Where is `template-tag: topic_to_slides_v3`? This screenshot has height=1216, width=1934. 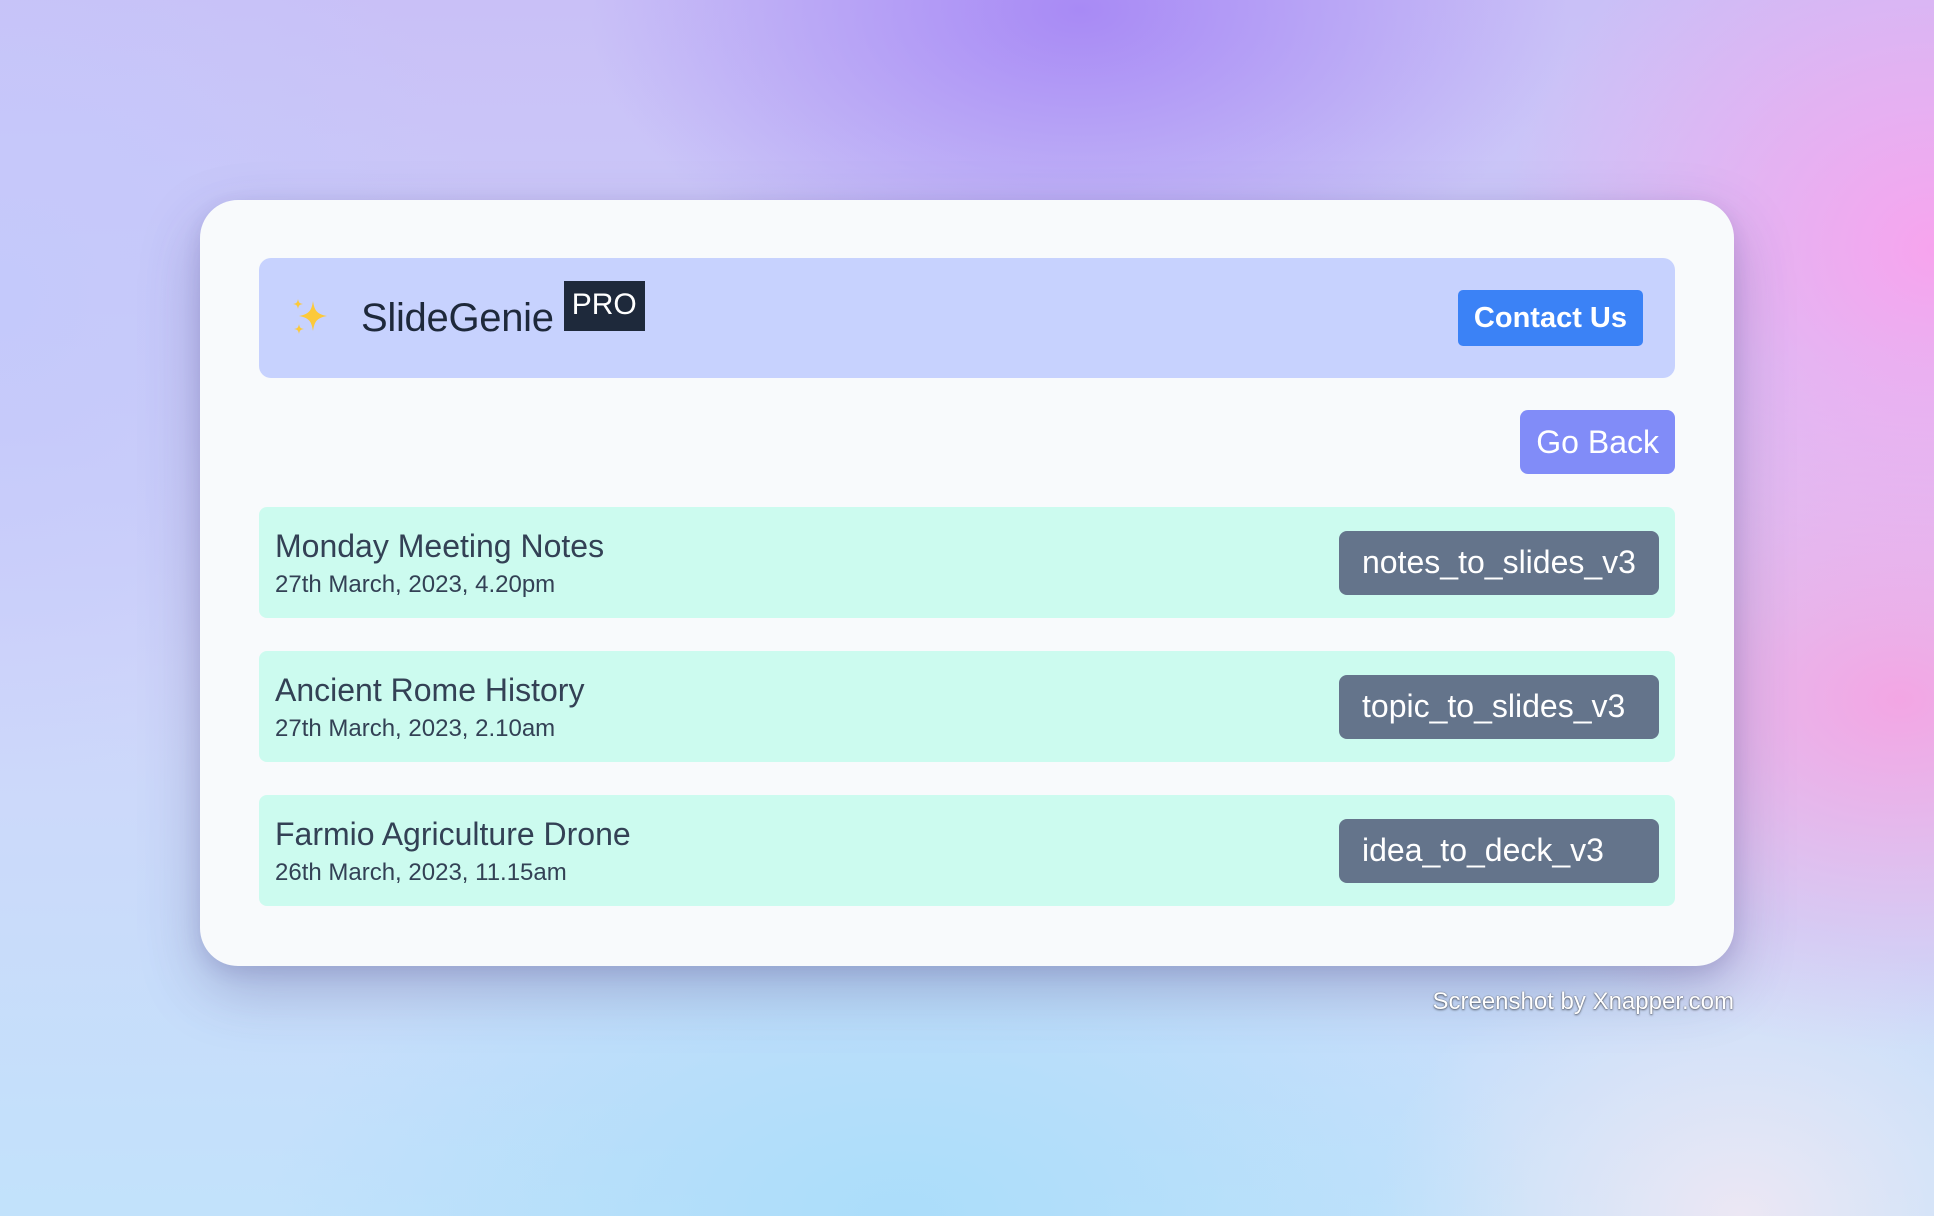
template-tag: topic_to_slides_v3 is located at coordinates (1499, 706).